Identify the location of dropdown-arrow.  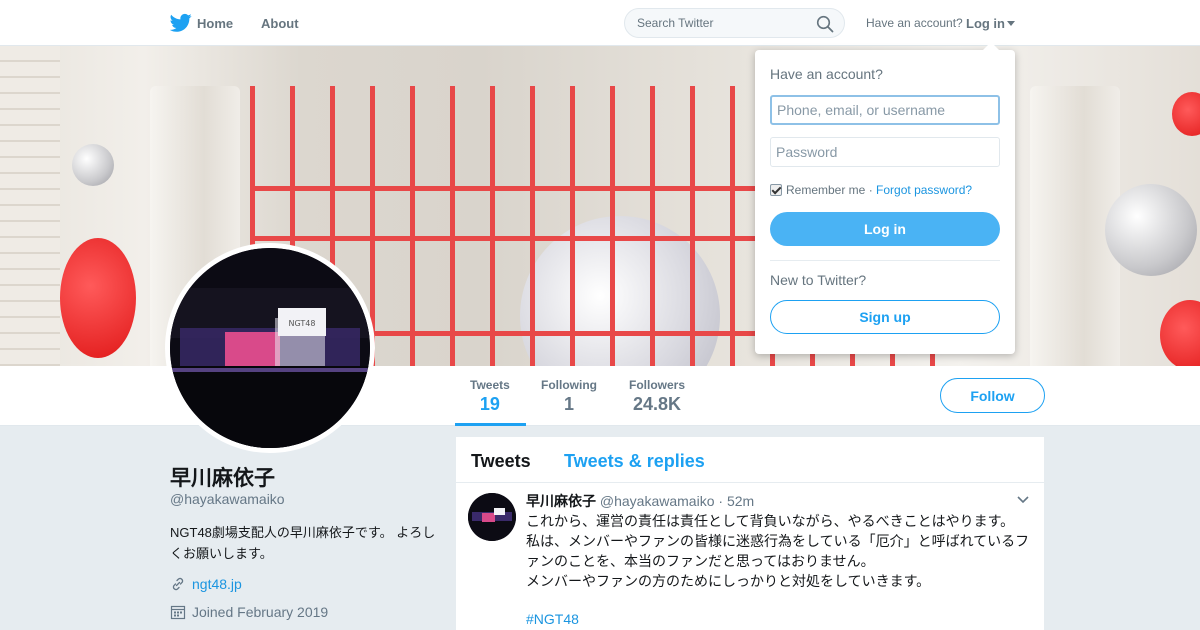
(991, 46).